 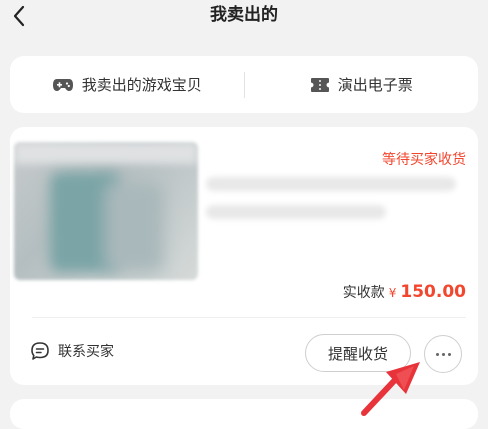 I want to click on payment-label: 实收款, so click(x=363, y=293).